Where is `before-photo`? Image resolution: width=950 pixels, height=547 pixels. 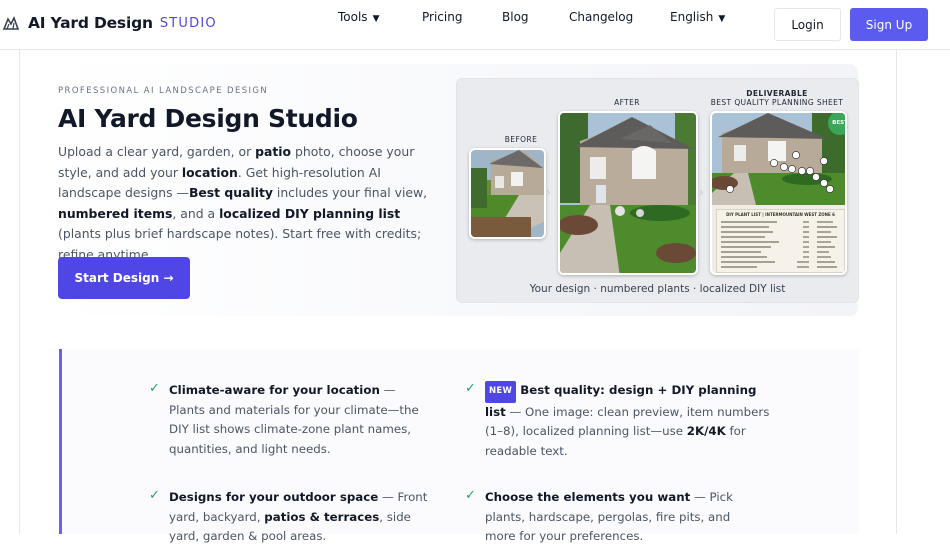 before-photo is located at coordinates (507, 193).